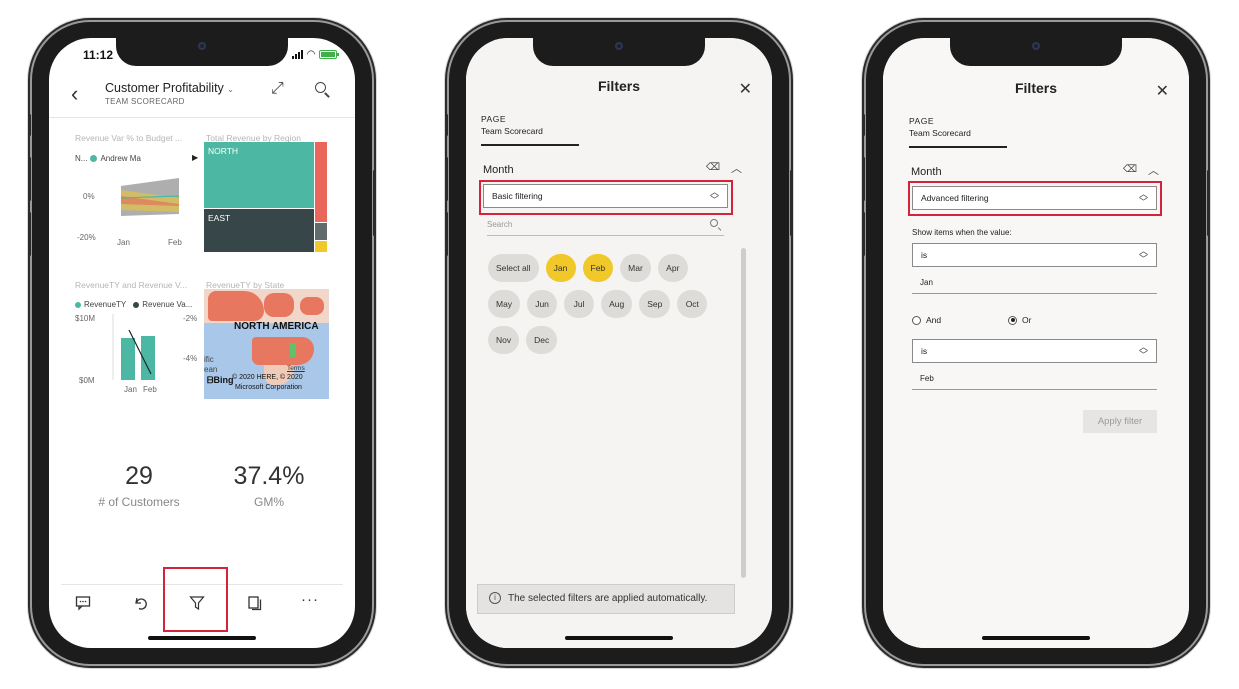  Describe the element at coordinates (542, 340) in the screenshot. I see `chip-dec: Dec` at that location.